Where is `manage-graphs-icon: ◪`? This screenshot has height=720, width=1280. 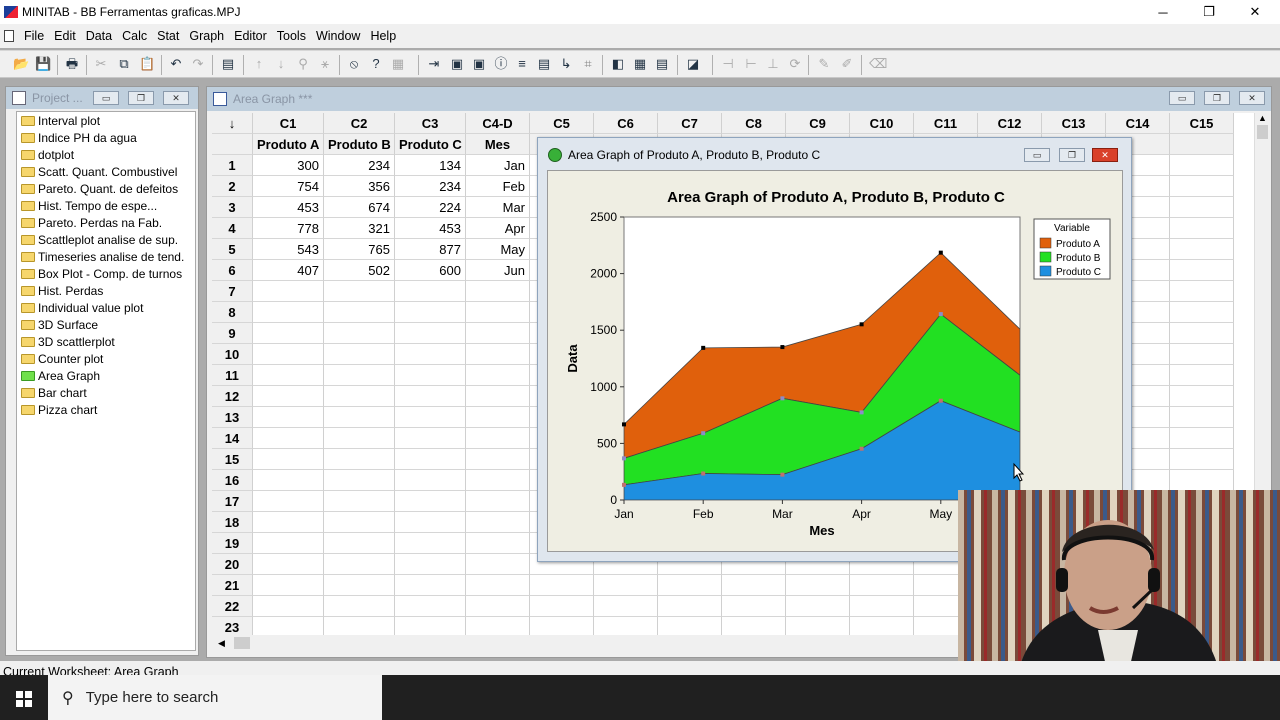 manage-graphs-icon: ◪ is located at coordinates (693, 64).